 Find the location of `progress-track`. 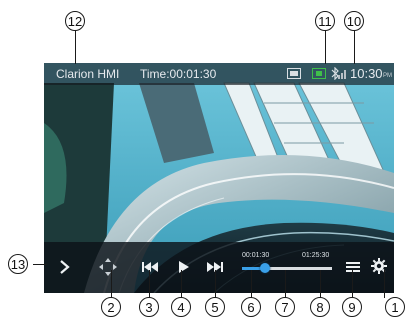

progress-track is located at coordinates (287, 268).